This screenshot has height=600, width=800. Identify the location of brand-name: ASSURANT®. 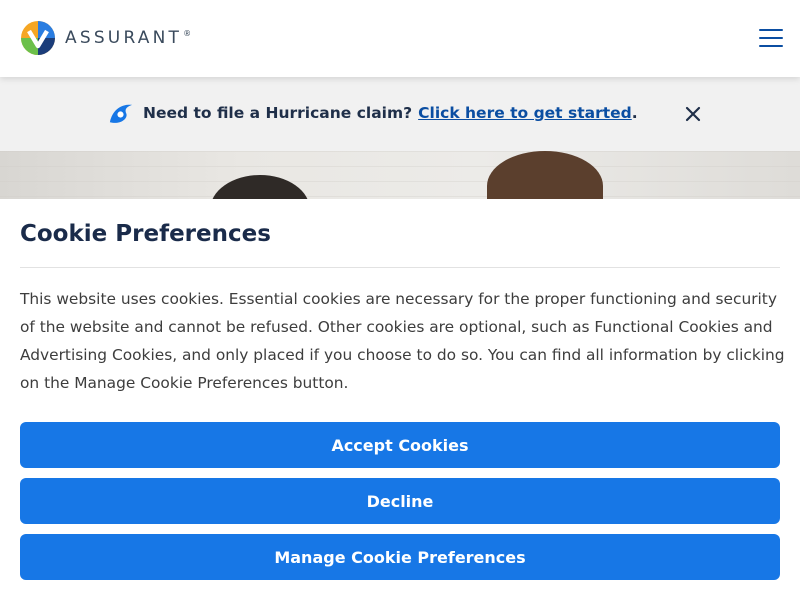
(128, 38).